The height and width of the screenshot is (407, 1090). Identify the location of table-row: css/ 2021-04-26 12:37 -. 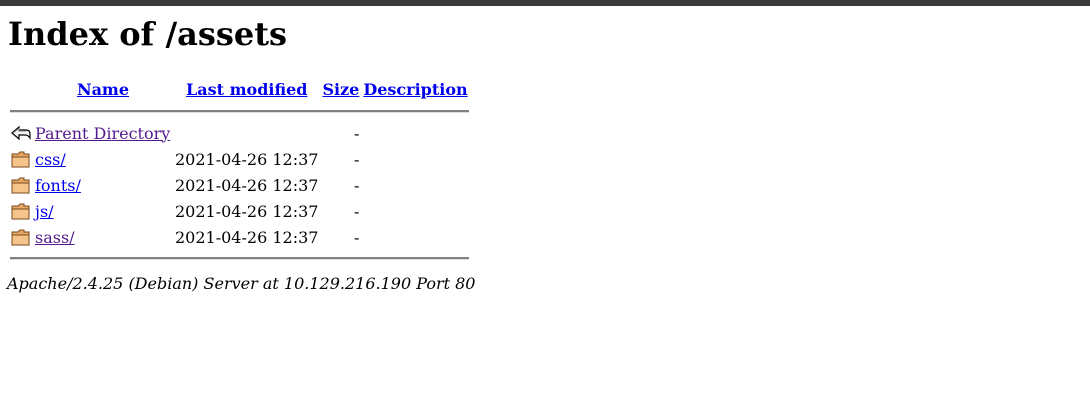
(239, 159).